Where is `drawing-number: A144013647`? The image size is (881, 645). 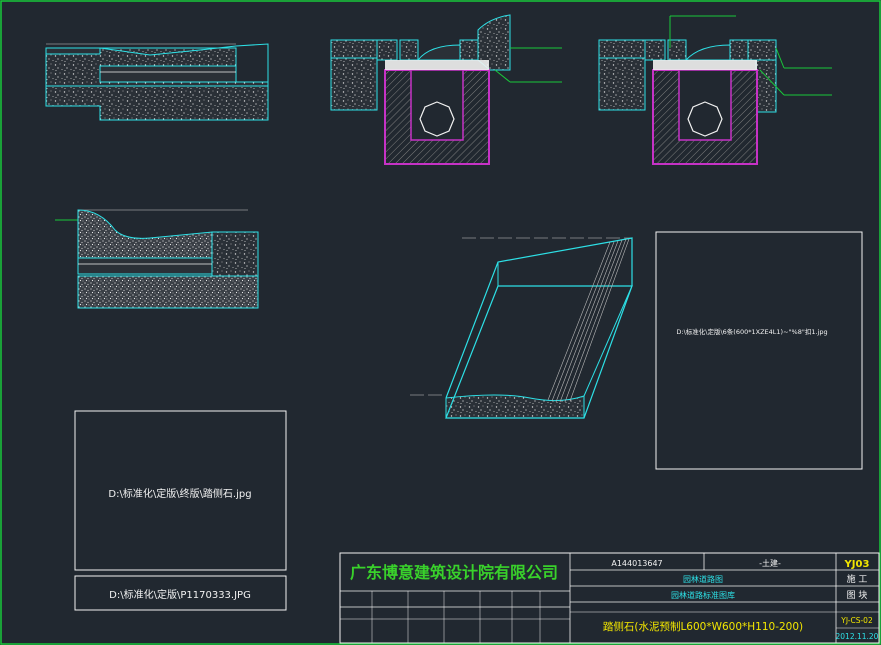
drawing-number: A144013647 is located at coordinates (636, 563).